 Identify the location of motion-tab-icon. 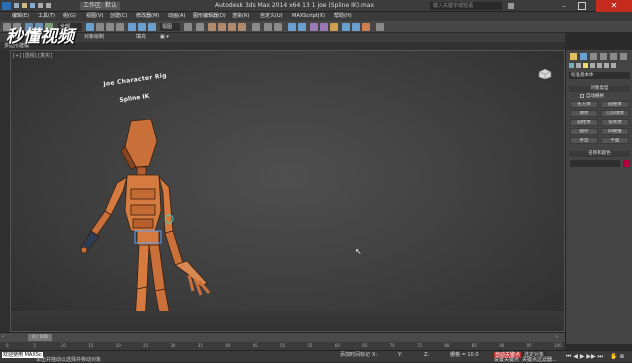
(603, 56).